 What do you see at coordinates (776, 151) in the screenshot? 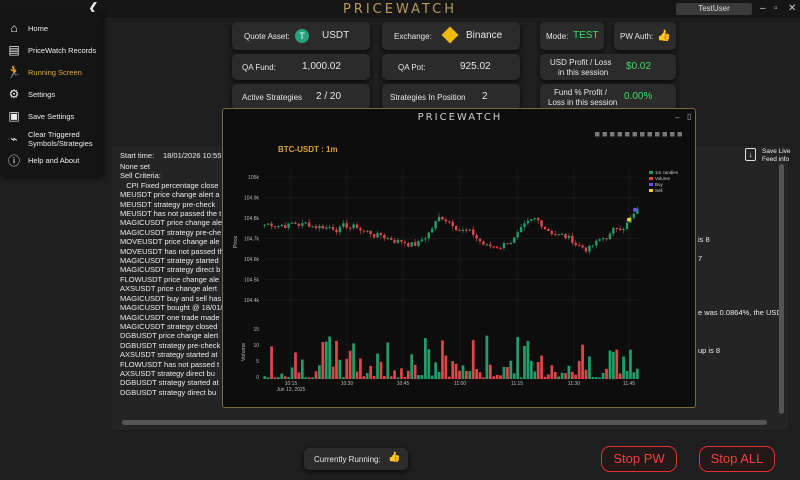
I see `save-live-label-1: Save Live` at bounding box center [776, 151].